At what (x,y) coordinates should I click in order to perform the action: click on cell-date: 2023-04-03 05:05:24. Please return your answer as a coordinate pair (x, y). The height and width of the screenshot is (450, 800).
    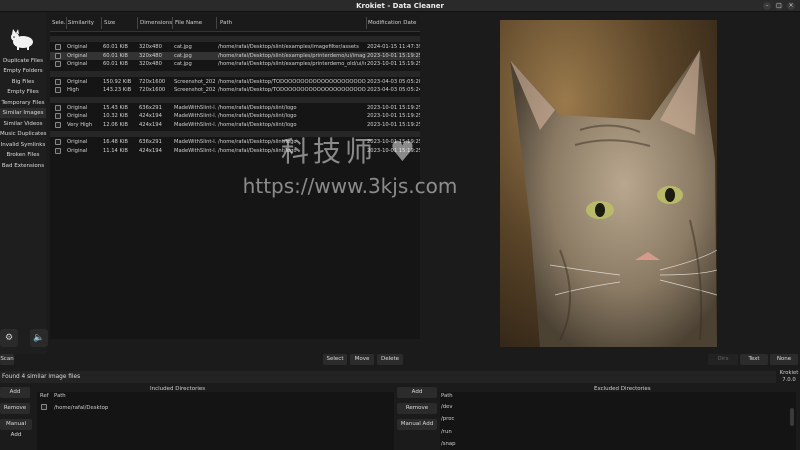
    Looking at the image, I should click on (393, 90).